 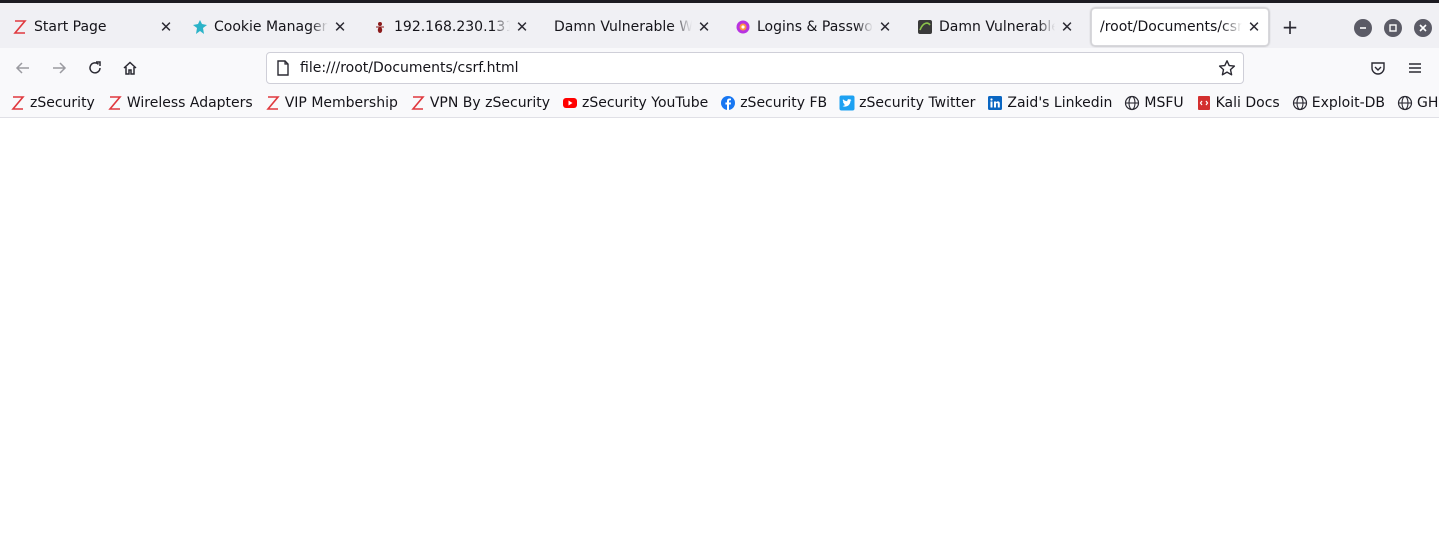 I want to click on bookmark-kali-docs: Kali Docs, so click(x=1238, y=103).